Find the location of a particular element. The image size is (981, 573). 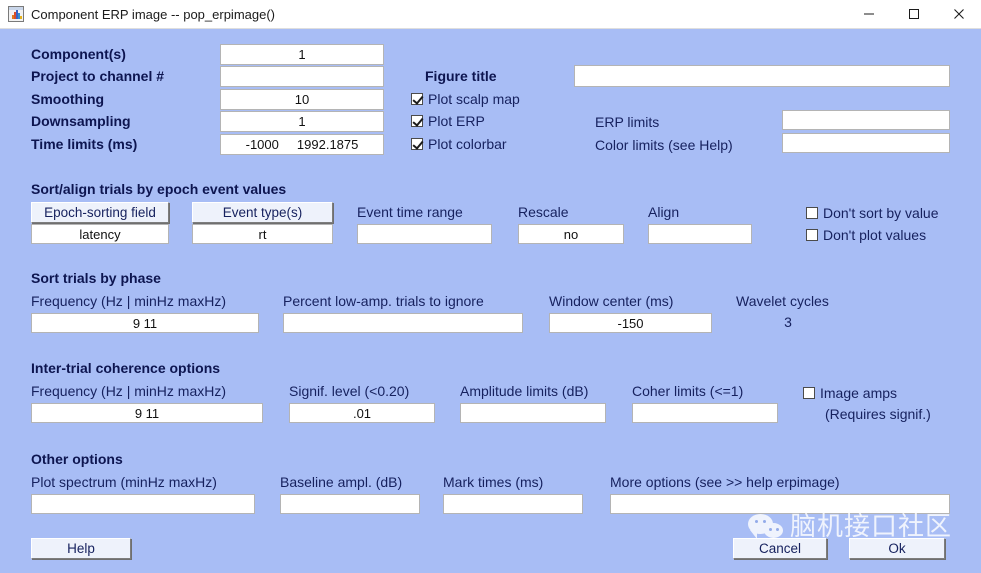

coher-limits-input is located at coordinates (705, 413).